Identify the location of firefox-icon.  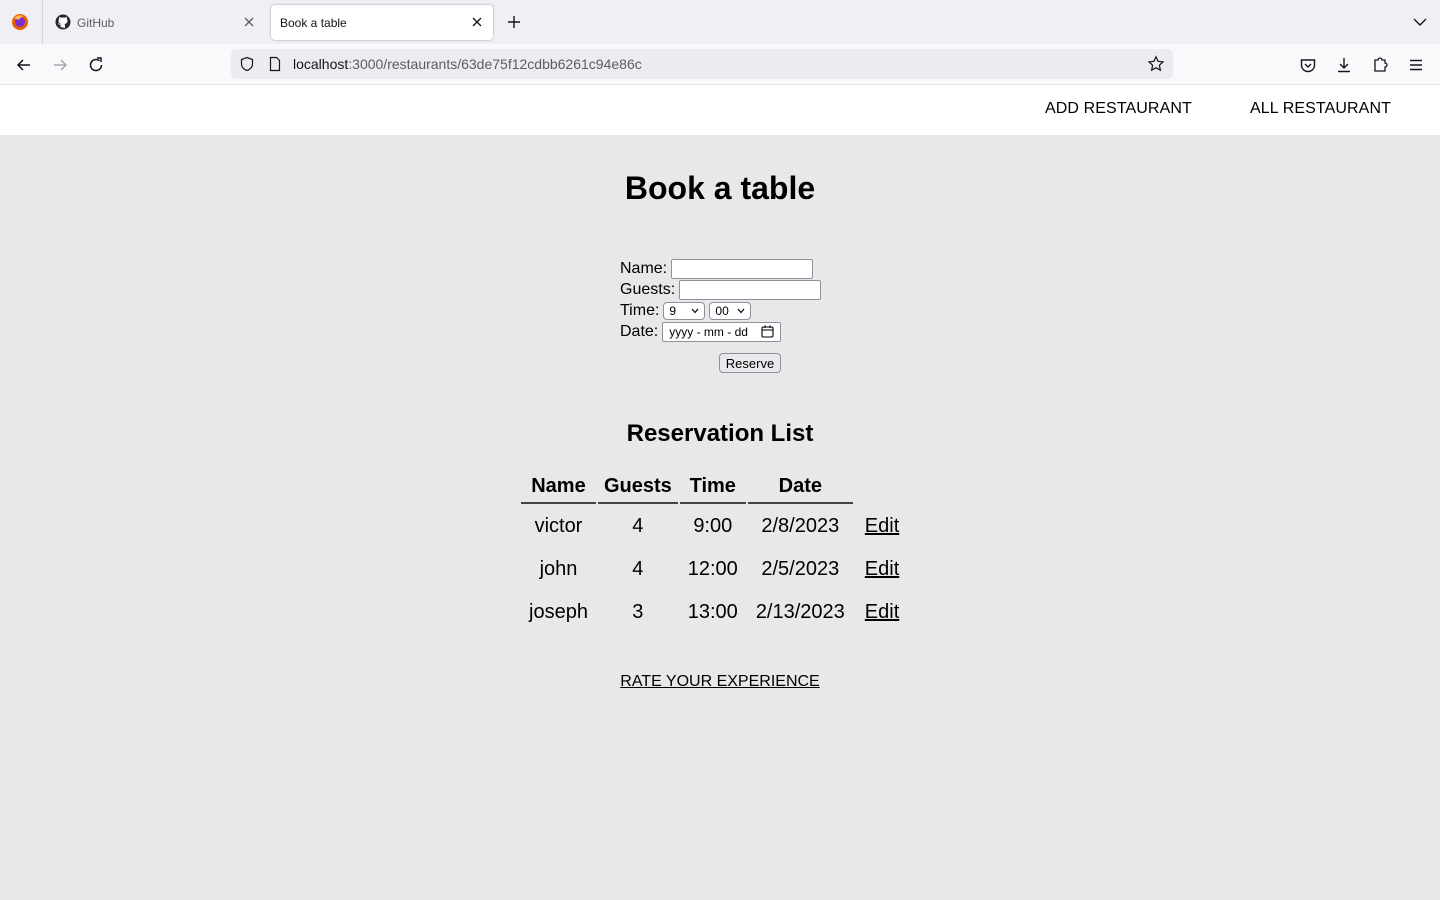
(20, 22).